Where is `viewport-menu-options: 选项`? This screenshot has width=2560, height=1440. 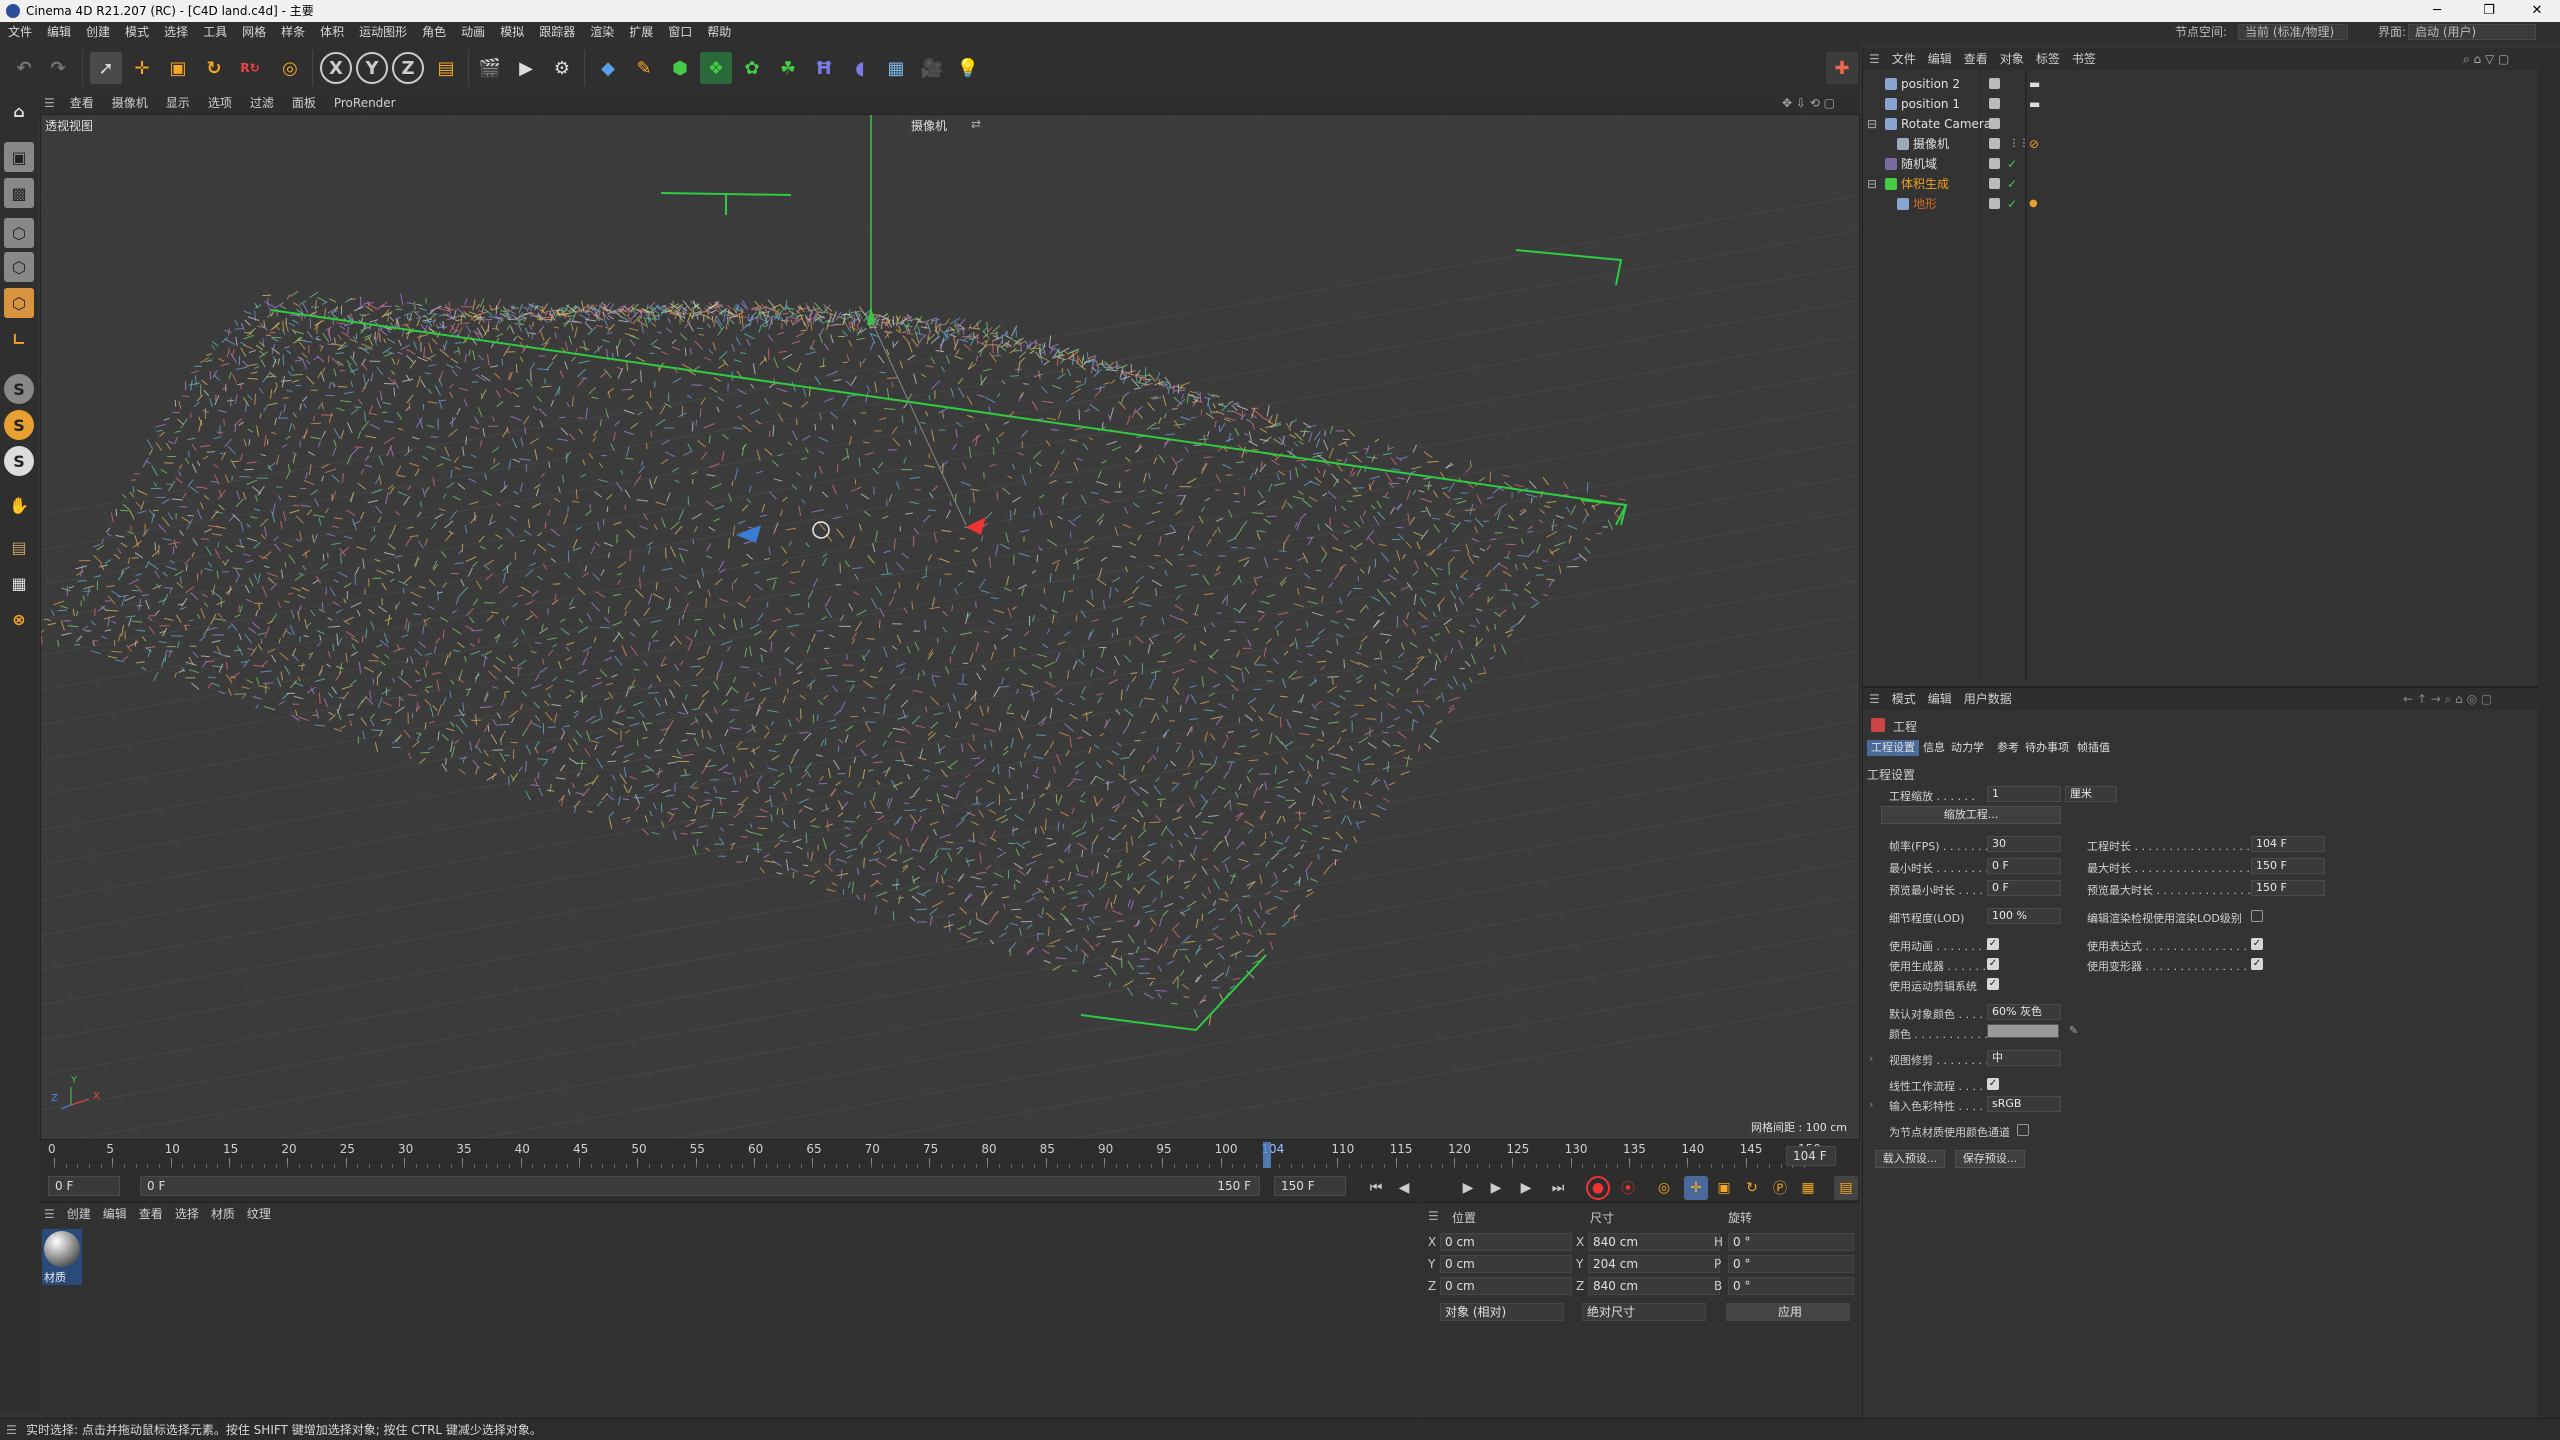 viewport-menu-options: 选项 is located at coordinates (220, 103).